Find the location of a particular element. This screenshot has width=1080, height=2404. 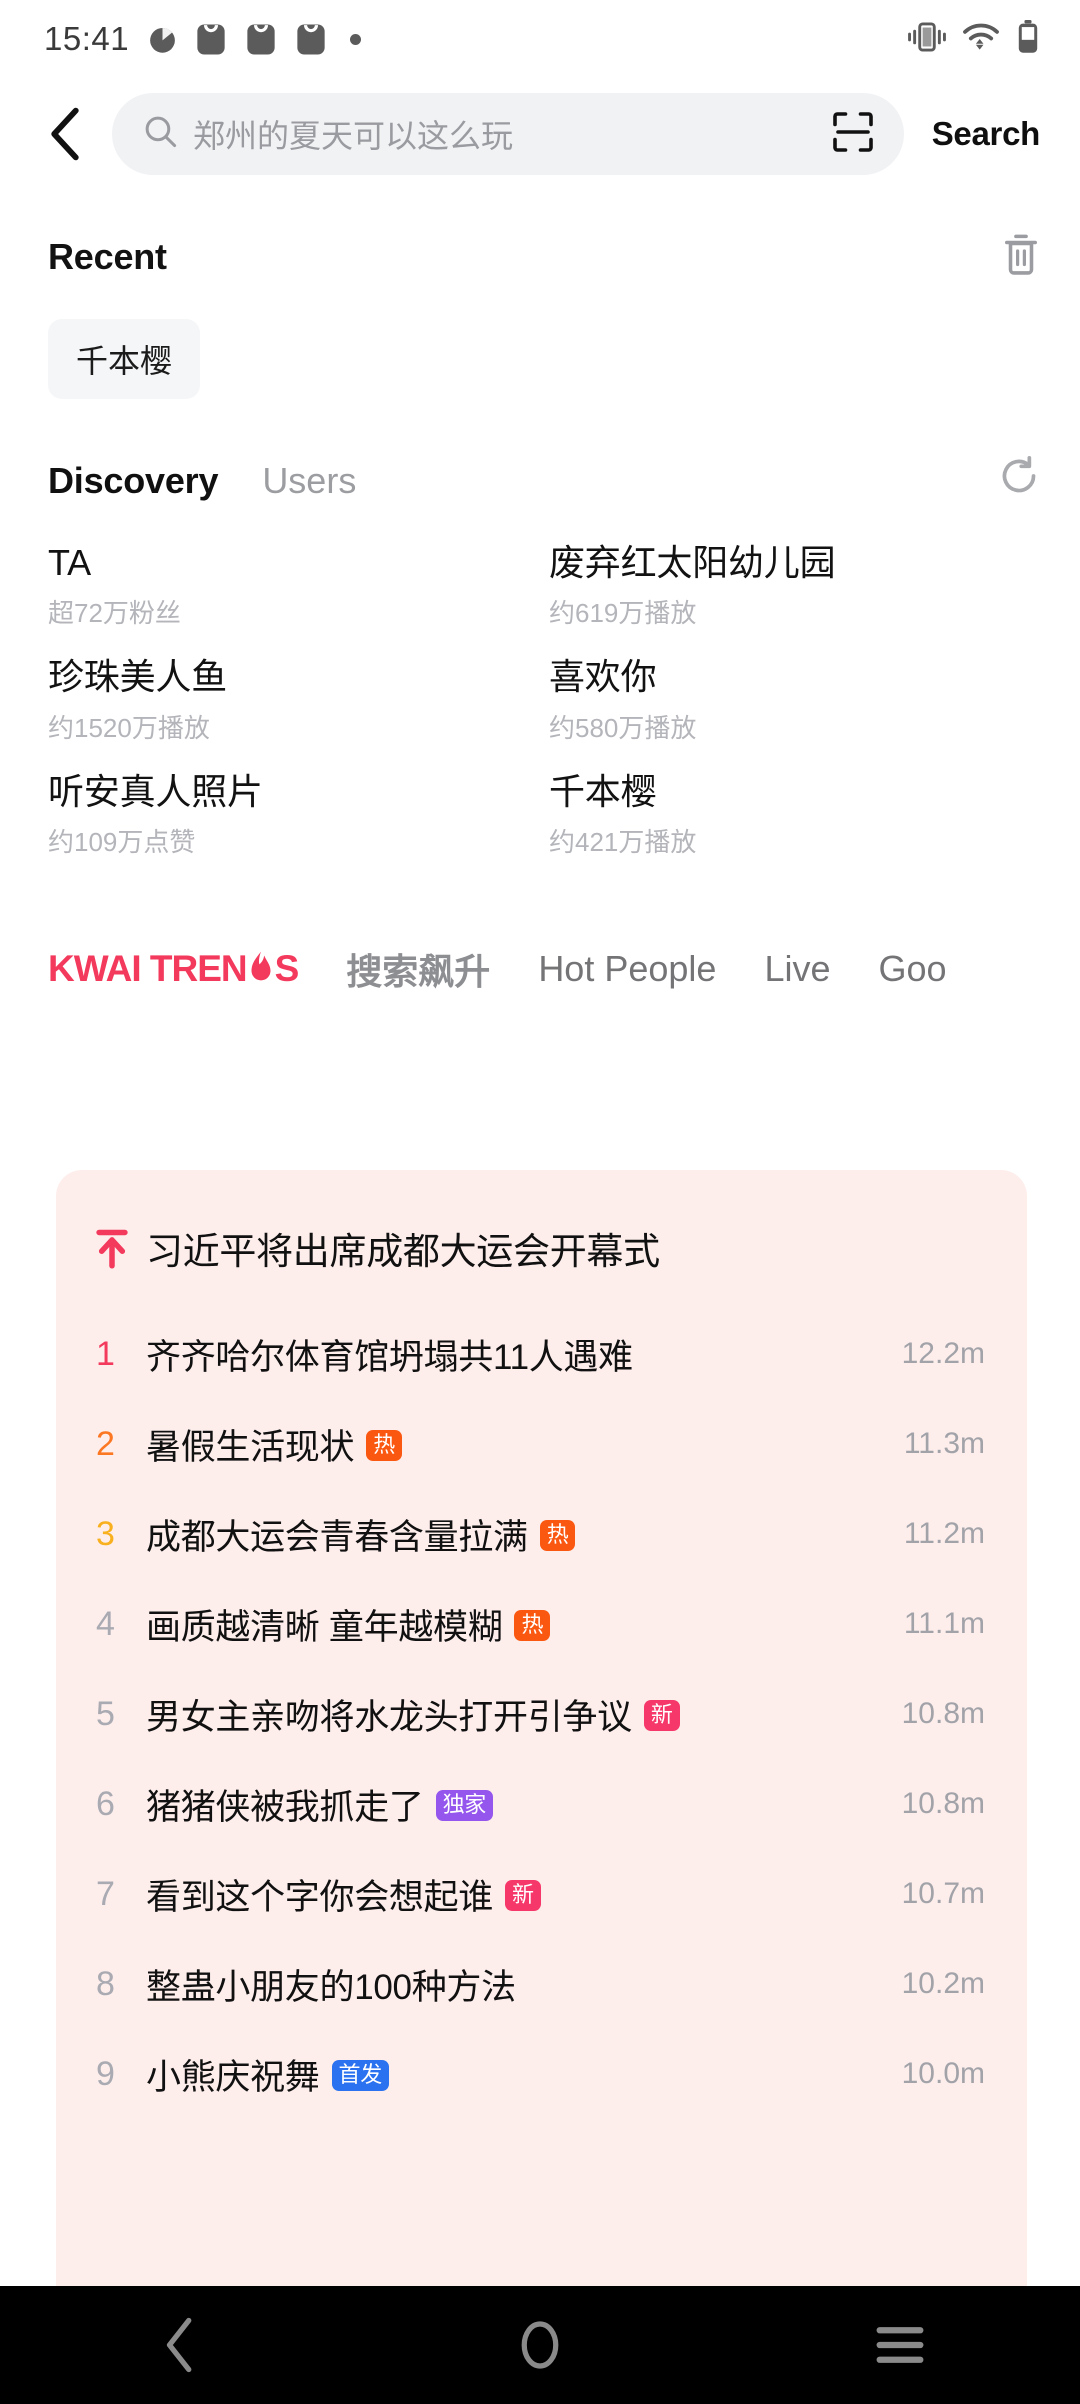

table-row: 1 齐齐哈尔体育馆坍塌共11人遇难 12.2m is located at coordinates (541, 1354).